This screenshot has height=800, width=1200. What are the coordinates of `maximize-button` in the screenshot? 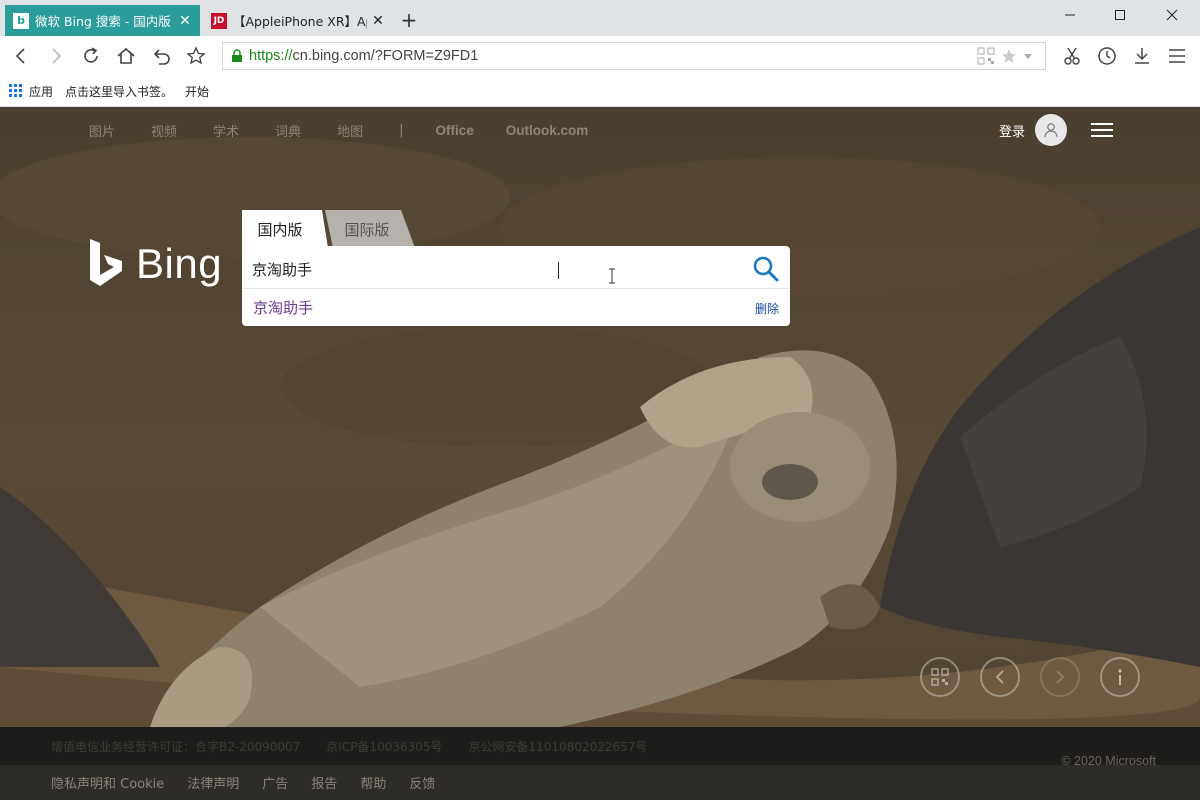 It's located at (1120, 15).